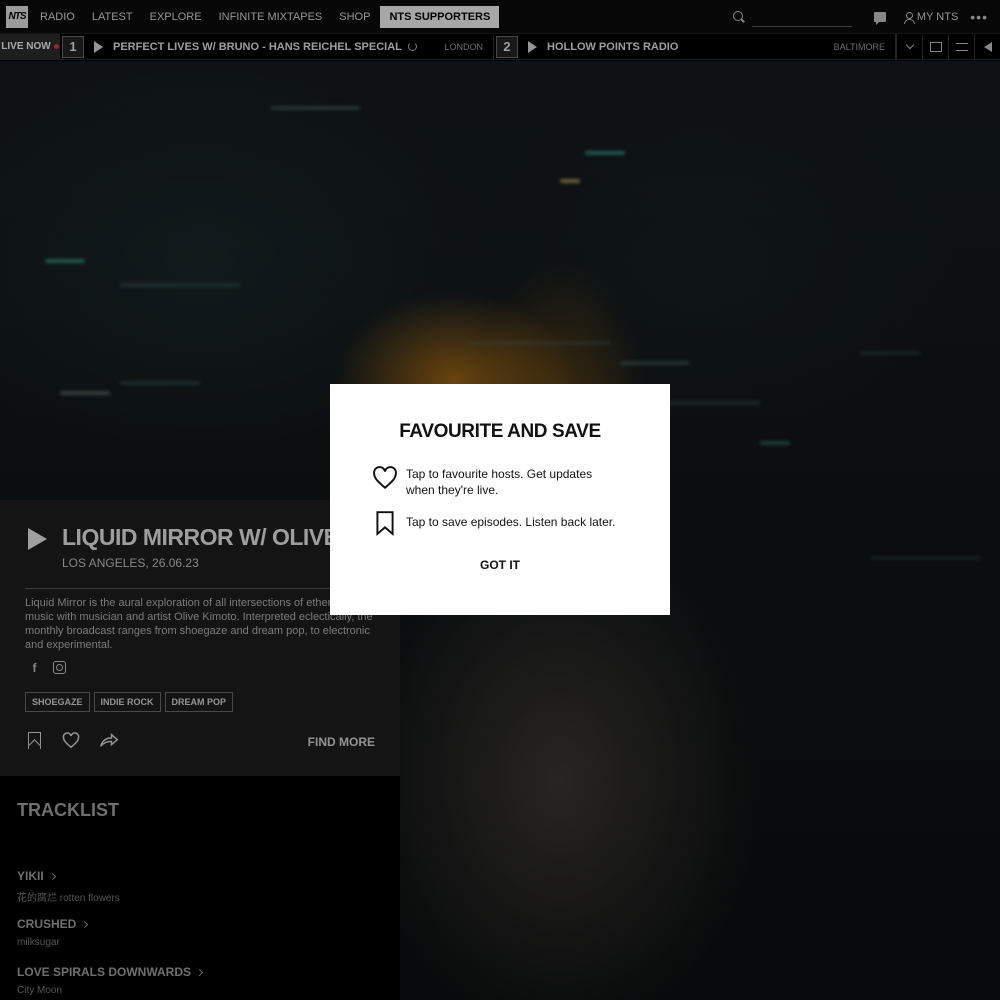 Image resolution: width=1000 pixels, height=1000 pixels. Describe the element at coordinates (385, 478) in the screenshot. I see `heart-icon` at that location.